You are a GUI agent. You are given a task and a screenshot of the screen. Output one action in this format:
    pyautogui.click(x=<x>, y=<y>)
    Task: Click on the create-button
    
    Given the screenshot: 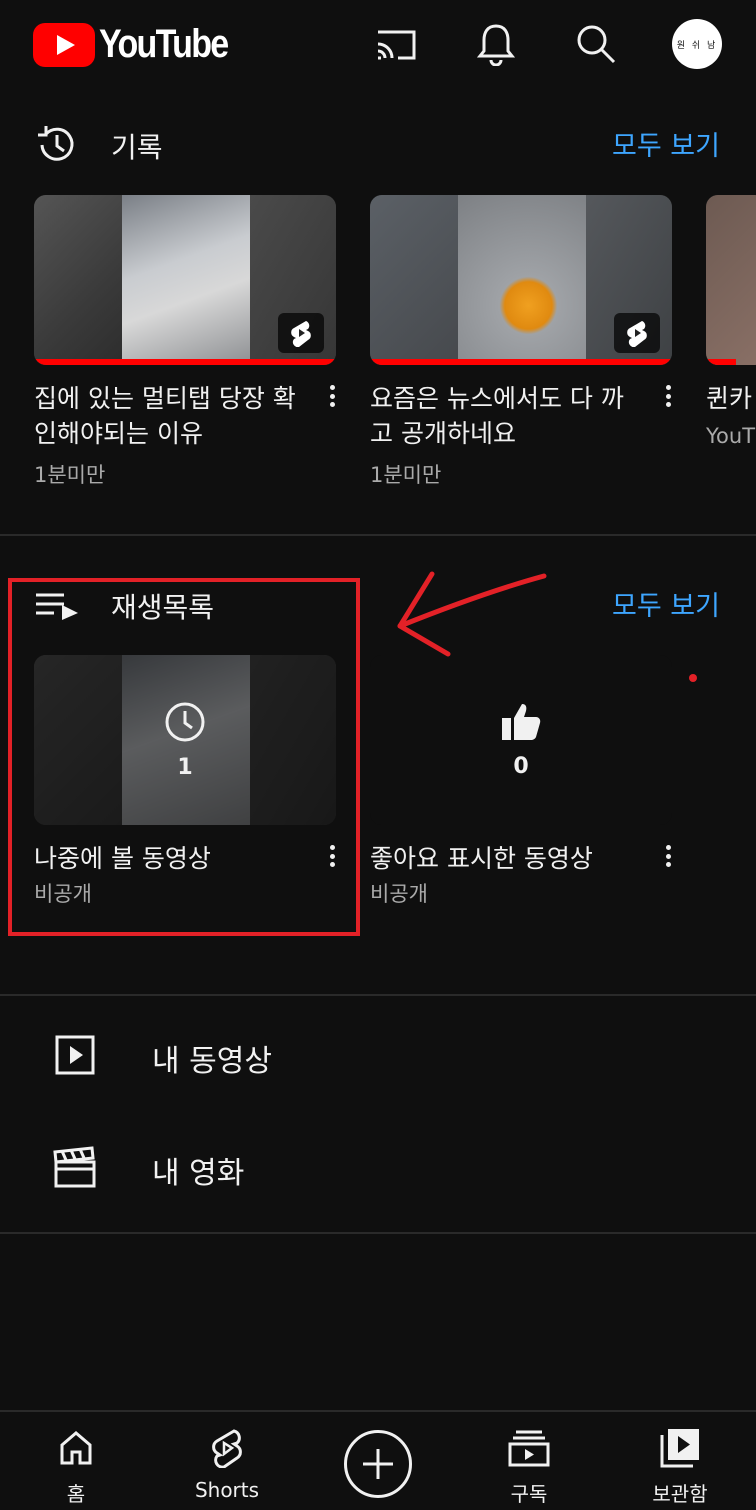 What is the action you would take?
    pyautogui.click(x=378, y=1464)
    